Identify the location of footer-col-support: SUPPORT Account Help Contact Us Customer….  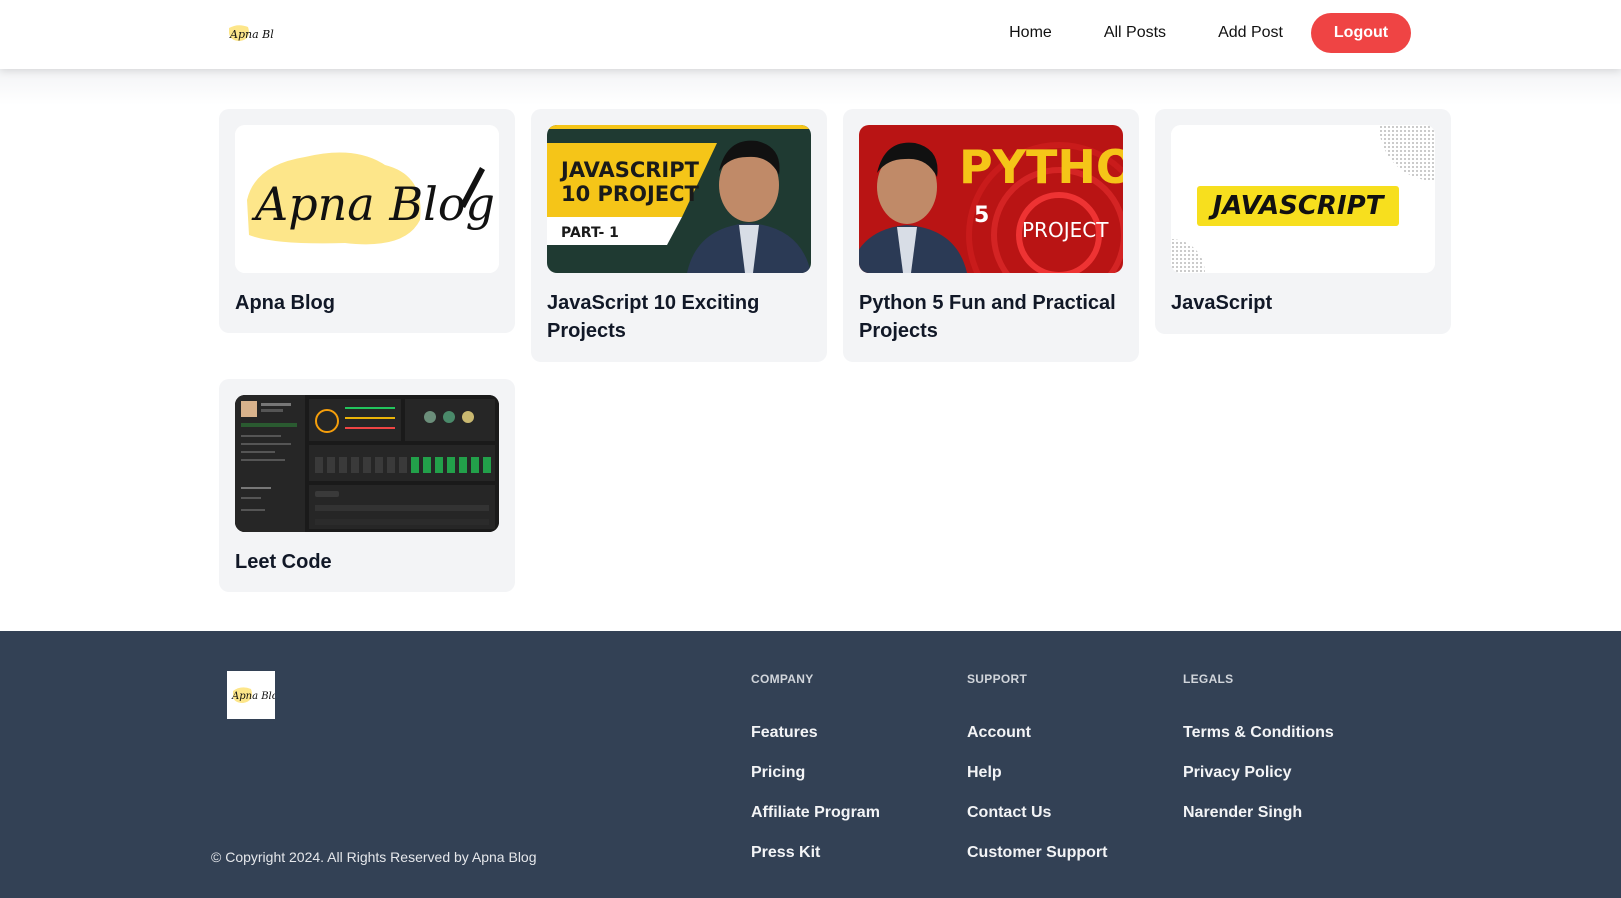
(1037, 777).